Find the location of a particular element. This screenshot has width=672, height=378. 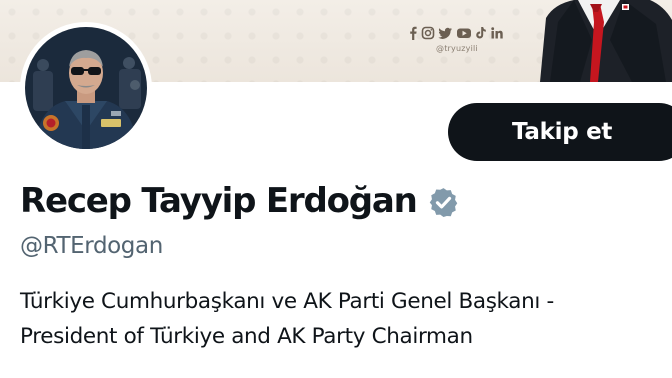

follow-button: Takip et is located at coordinates (560, 132).